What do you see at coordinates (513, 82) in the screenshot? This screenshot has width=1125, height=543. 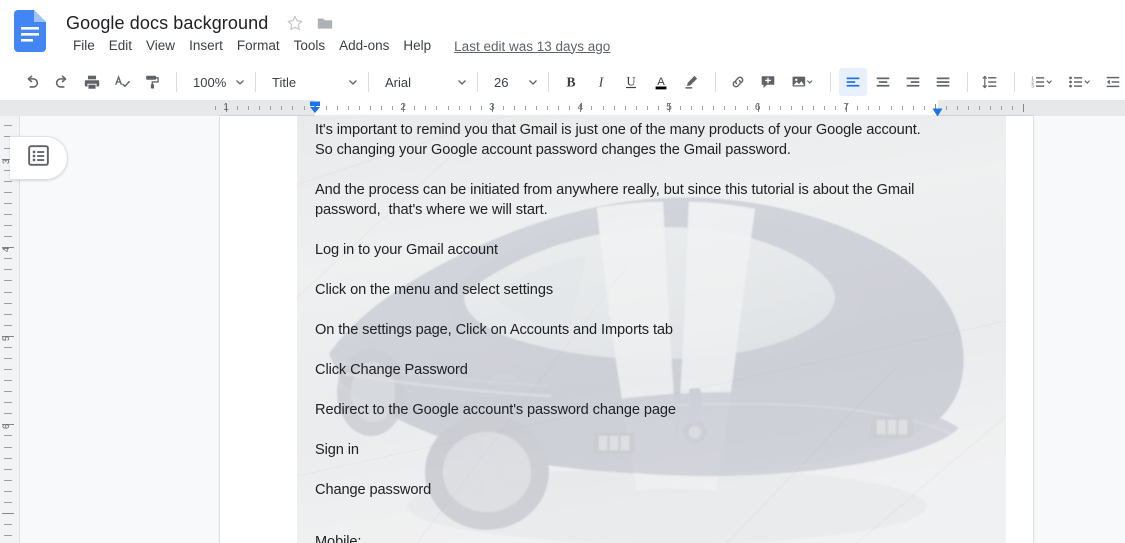 I see `font-size-select: 26` at bounding box center [513, 82].